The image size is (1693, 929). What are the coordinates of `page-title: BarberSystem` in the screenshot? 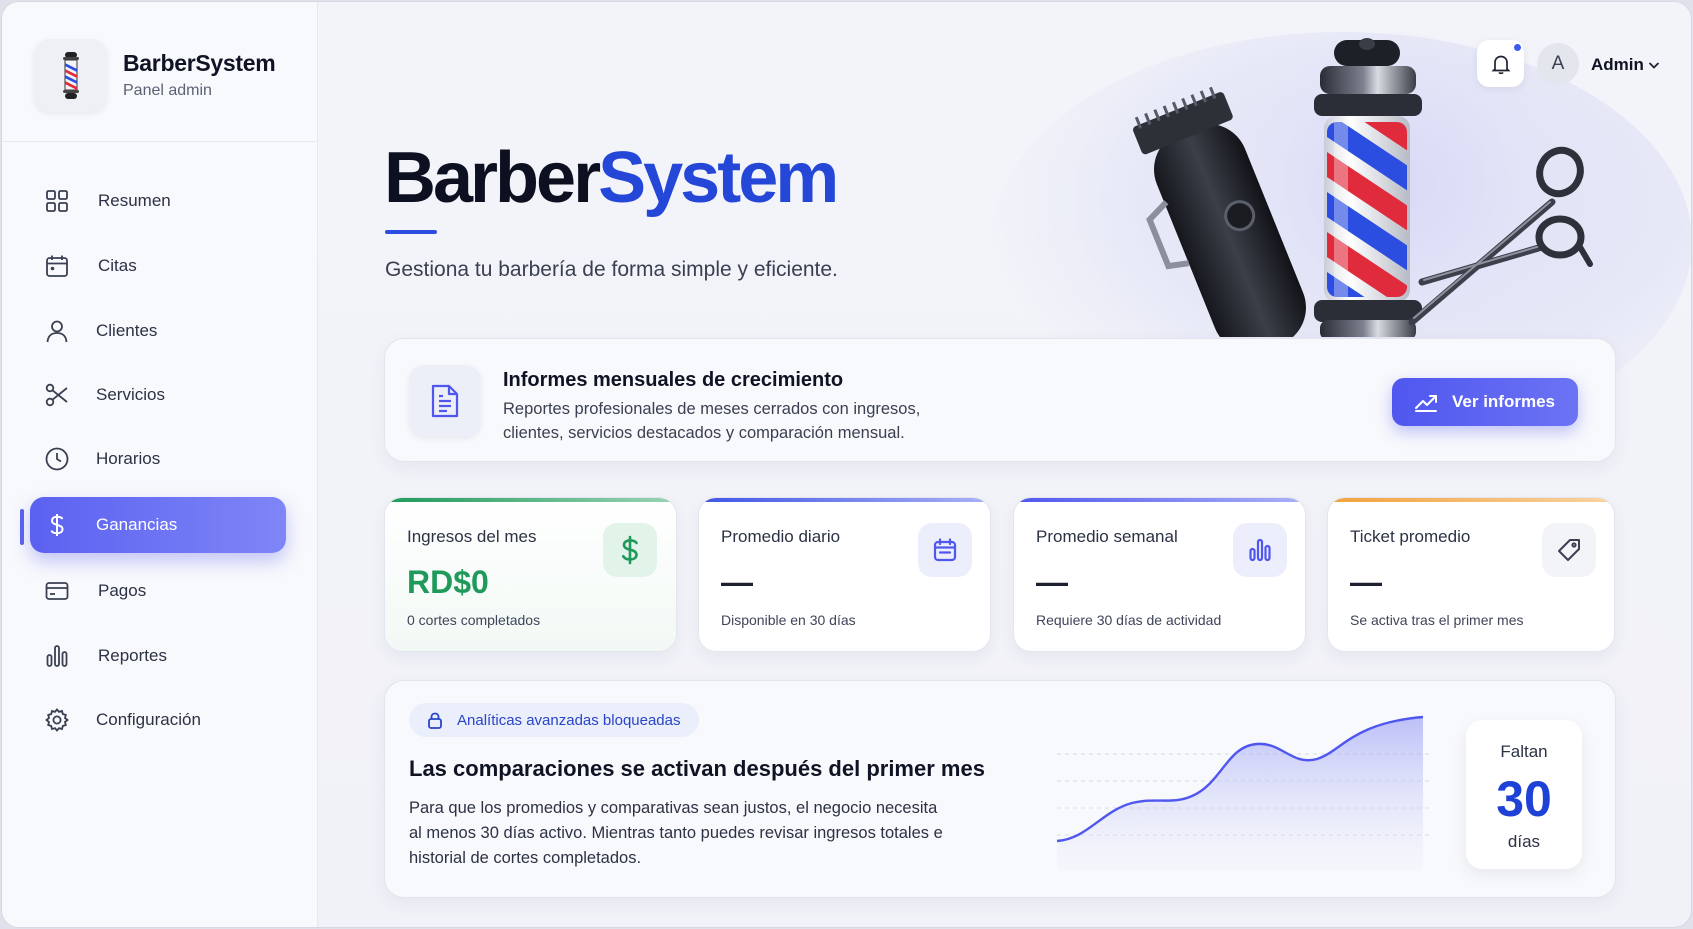 It's located at (611, 178).